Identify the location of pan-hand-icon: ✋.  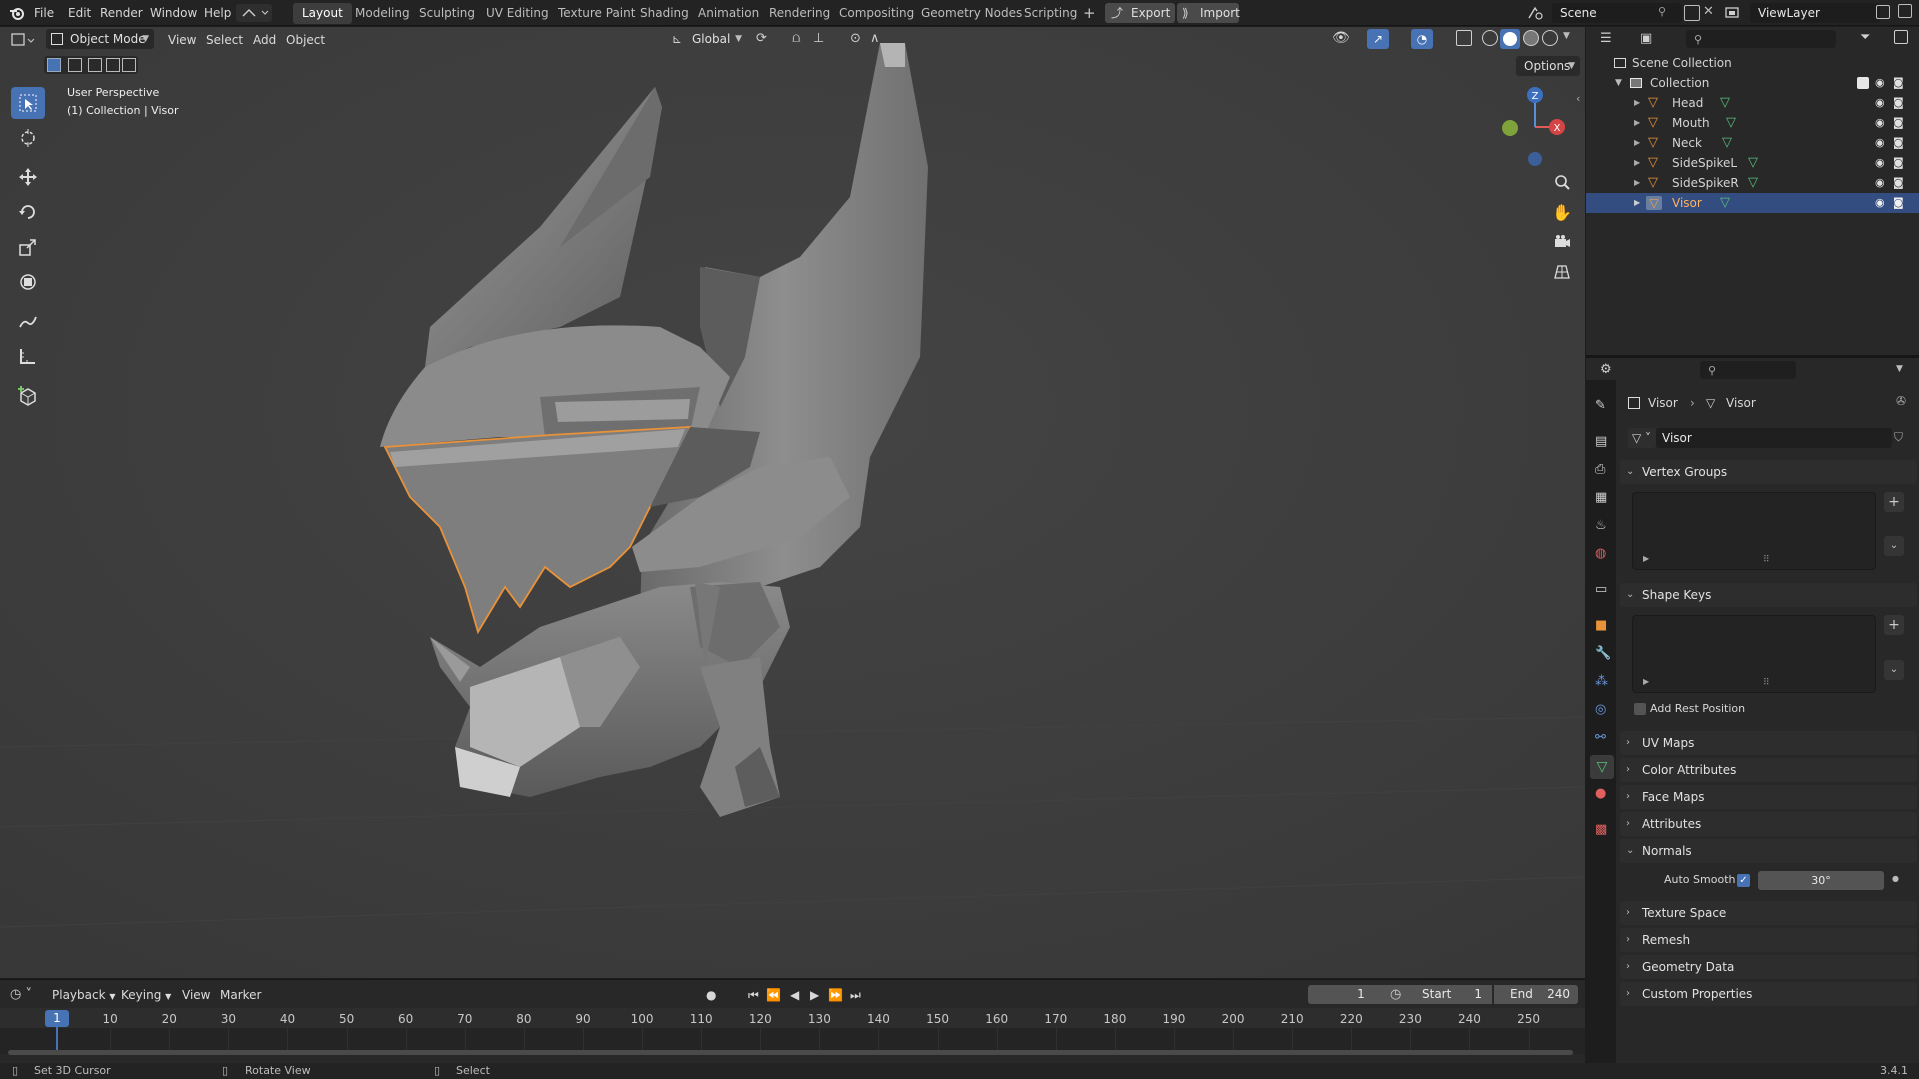
(1562, 212).